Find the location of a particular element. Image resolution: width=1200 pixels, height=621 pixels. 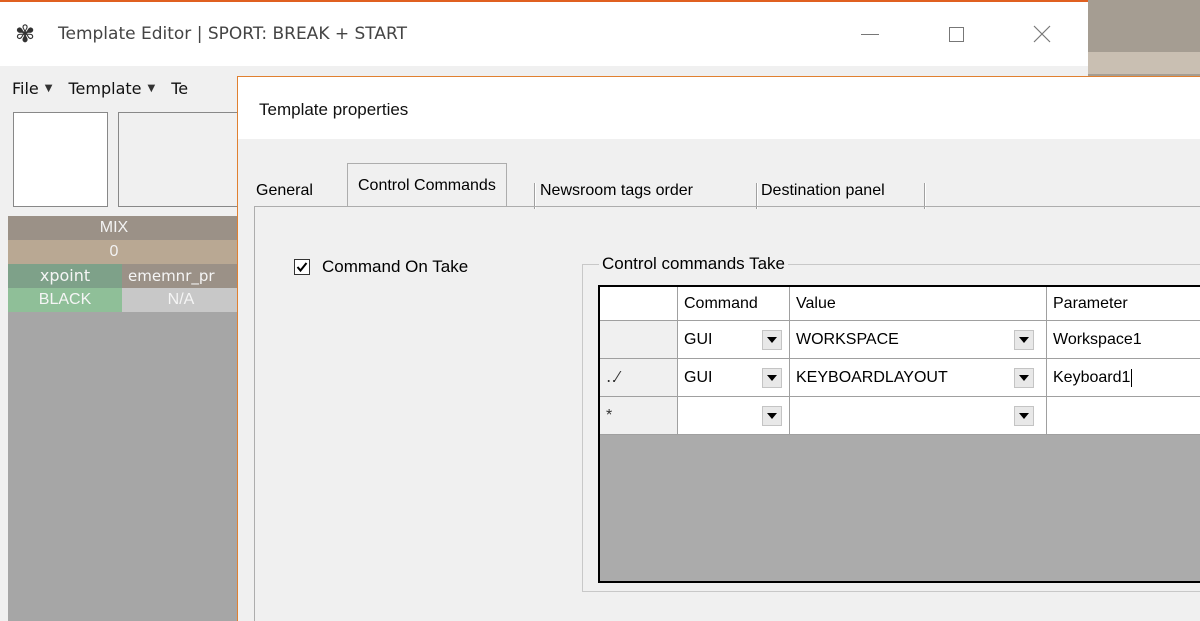

column-header-value: Value is located at coordinates (918, 304).